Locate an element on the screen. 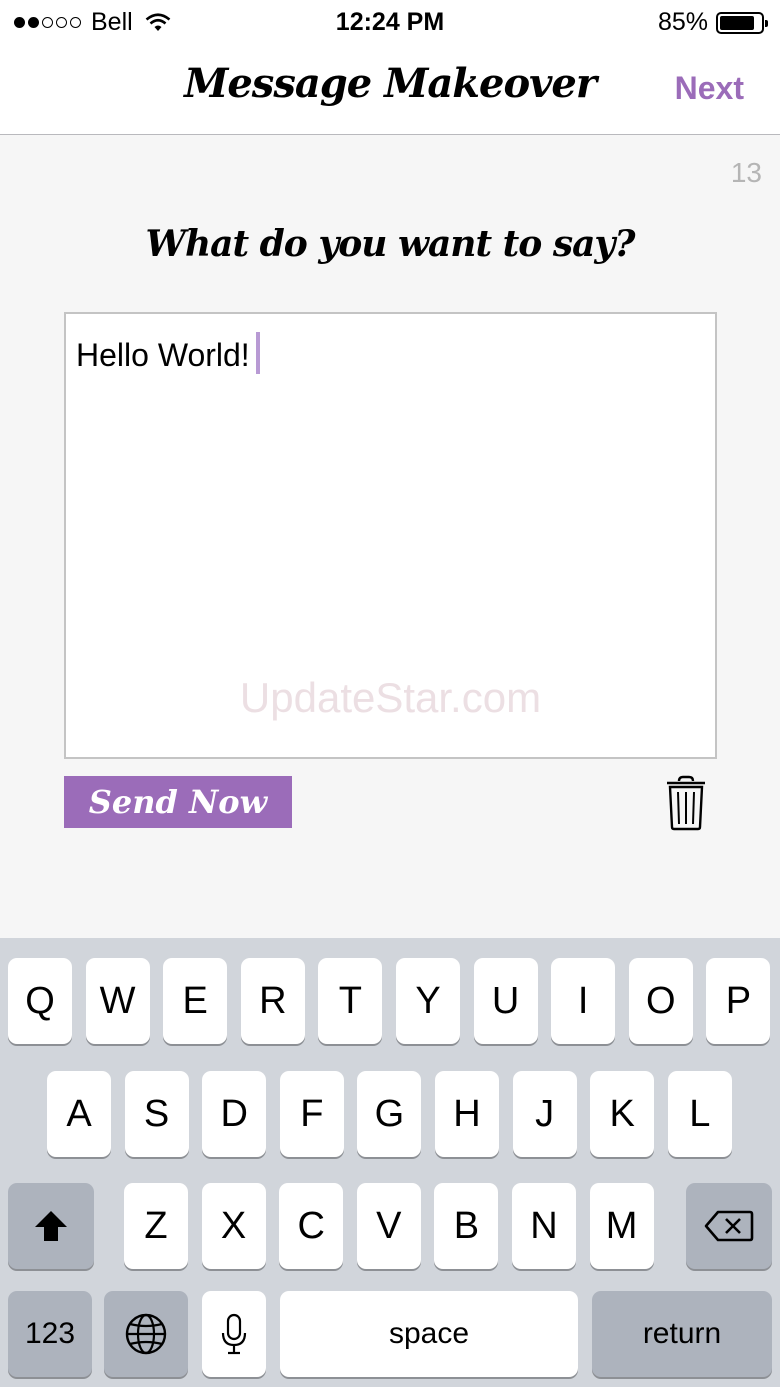 The height and width of the screenshot is (1387, 780). microphone-key is located at coordinates (234, 1334).